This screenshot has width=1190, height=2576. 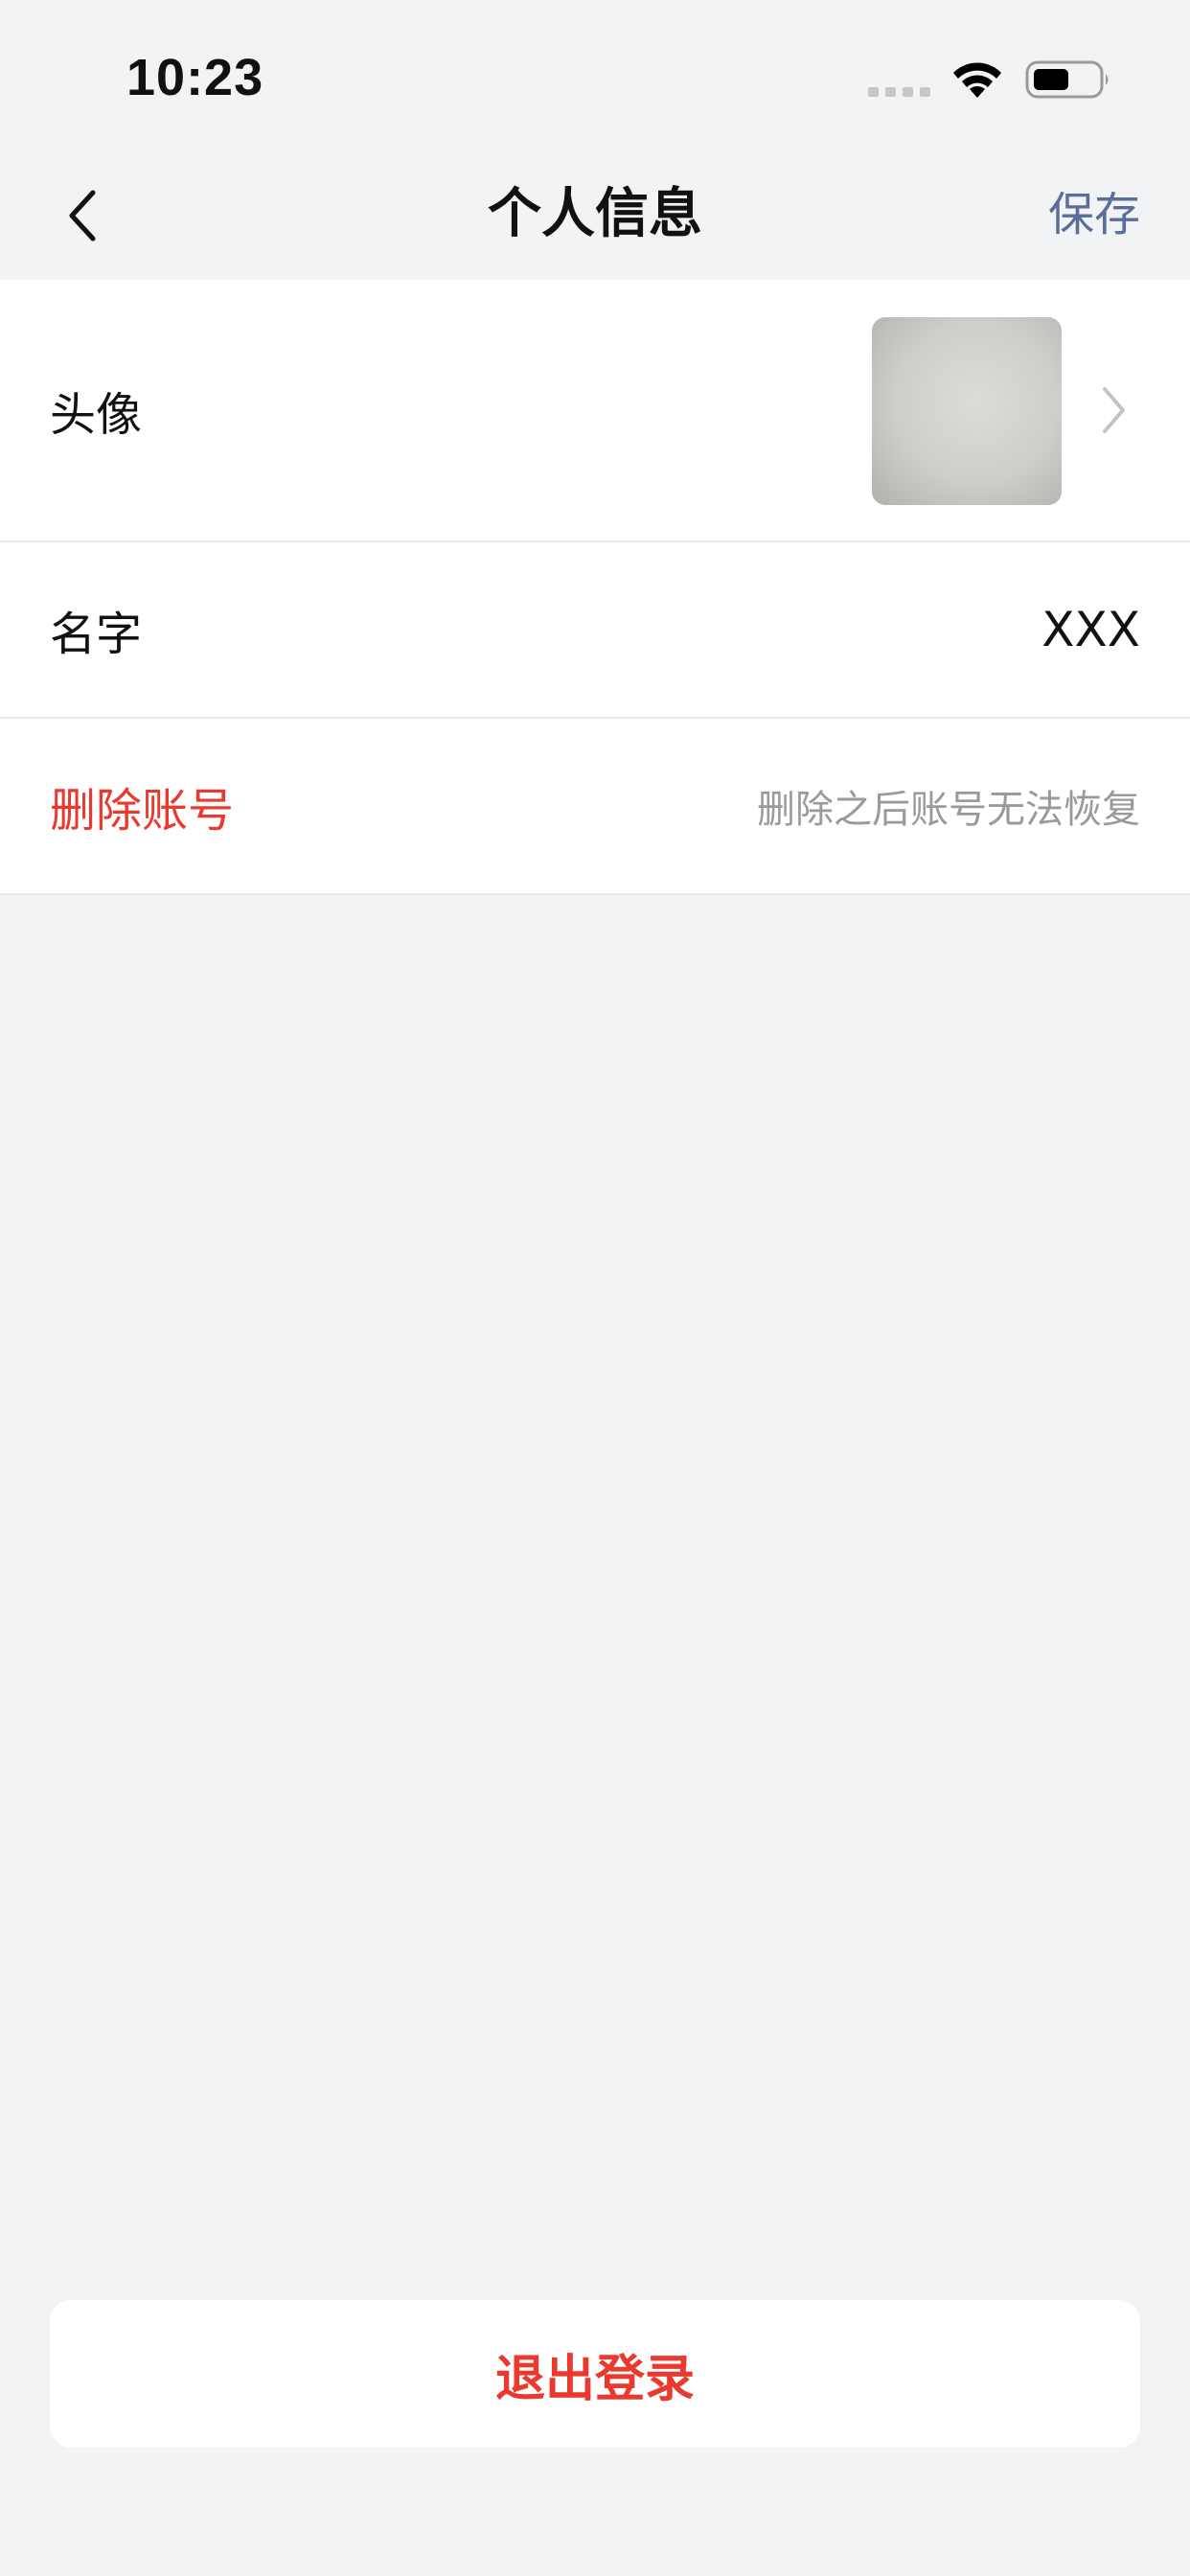 I want to click on delete-account-hint: 删除之后账号无法恢复, so click(x=949, y=810).